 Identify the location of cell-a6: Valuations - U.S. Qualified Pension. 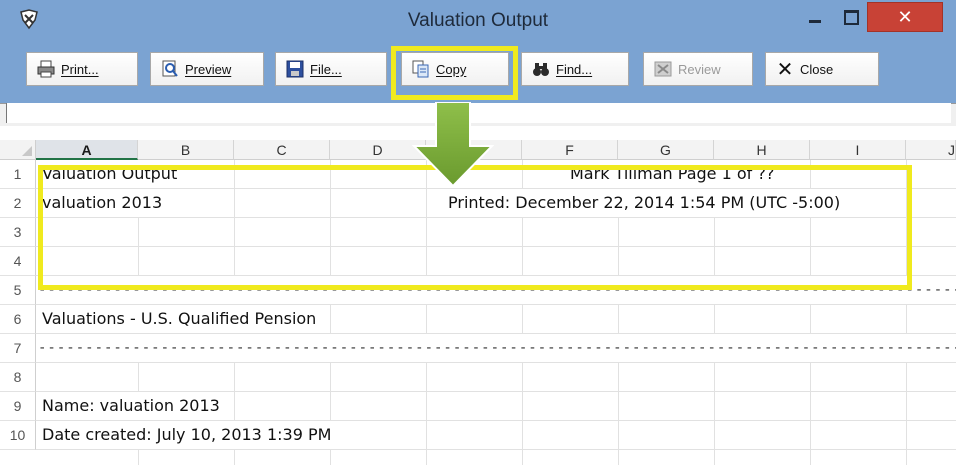
(181, 319).